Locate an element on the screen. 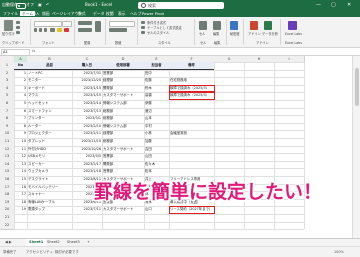 This screenshot has height=257, width=360. table-cell: 2023/7/11 is located at coordinates (87, 210).